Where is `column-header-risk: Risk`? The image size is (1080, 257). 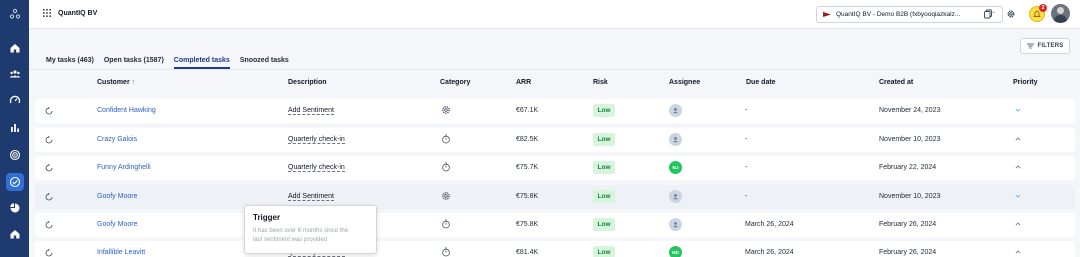 column-header-risk: Risk is located at coordinates (600, 82).